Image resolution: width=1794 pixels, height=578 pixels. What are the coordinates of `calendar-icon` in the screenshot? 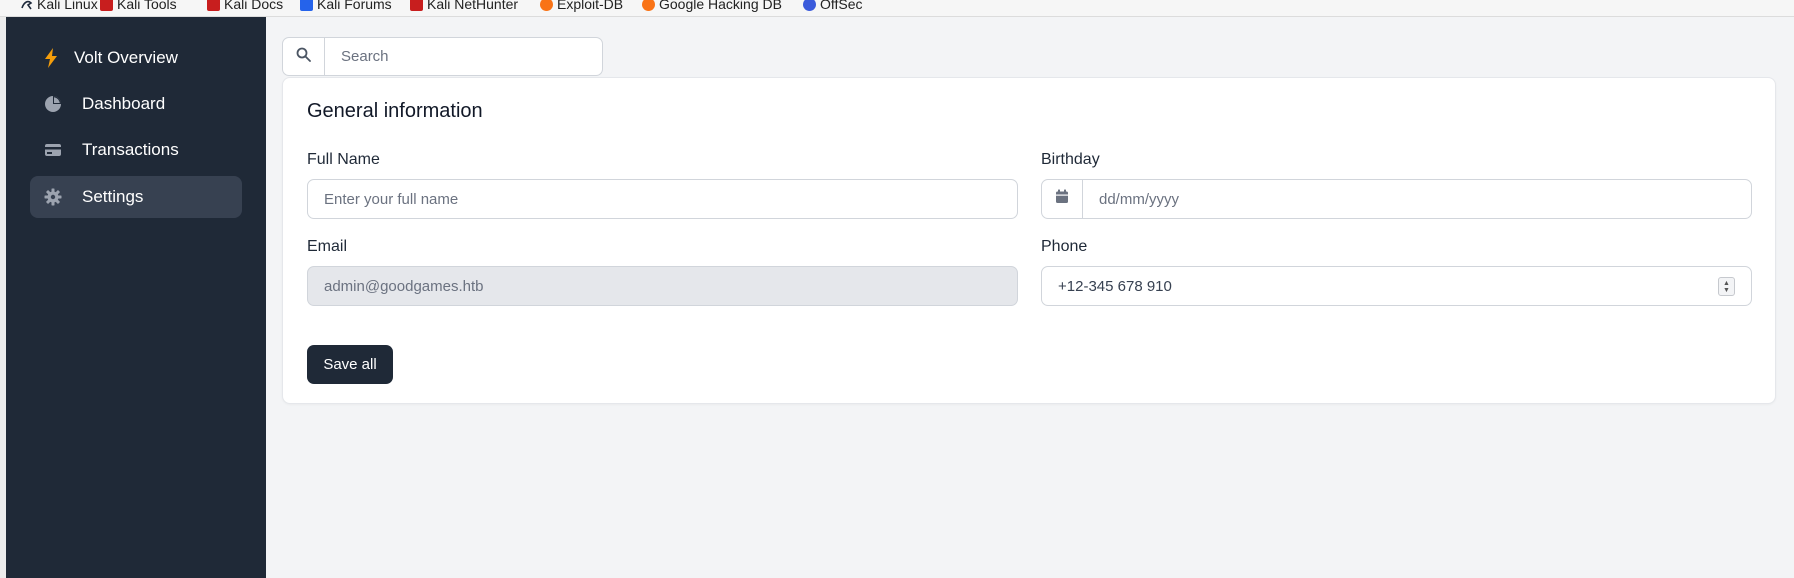 It's located at (1062, 199).